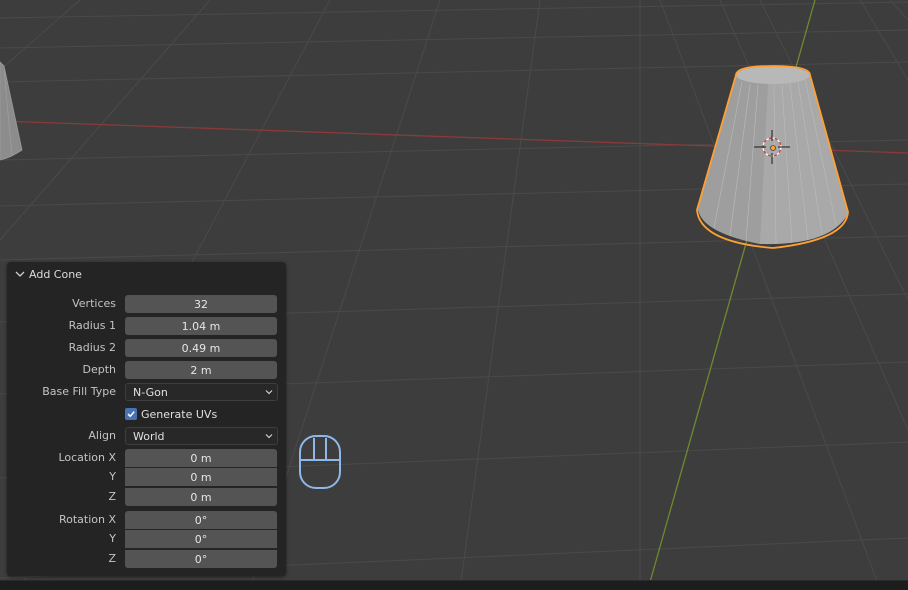 Image resolution: width=908 pixels, height=590 pixels. Describe the element at coordinates (112, 558) in the screenshot. I see `rotation-z-label: Z` at that location.